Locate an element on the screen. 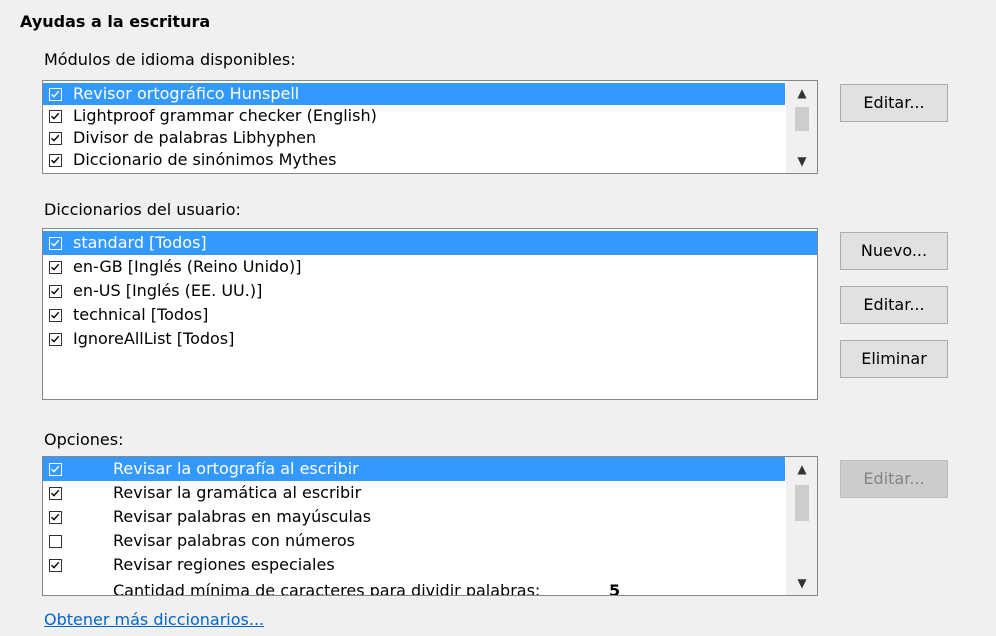  checkbox-icon is located at coordinates (55, 541).